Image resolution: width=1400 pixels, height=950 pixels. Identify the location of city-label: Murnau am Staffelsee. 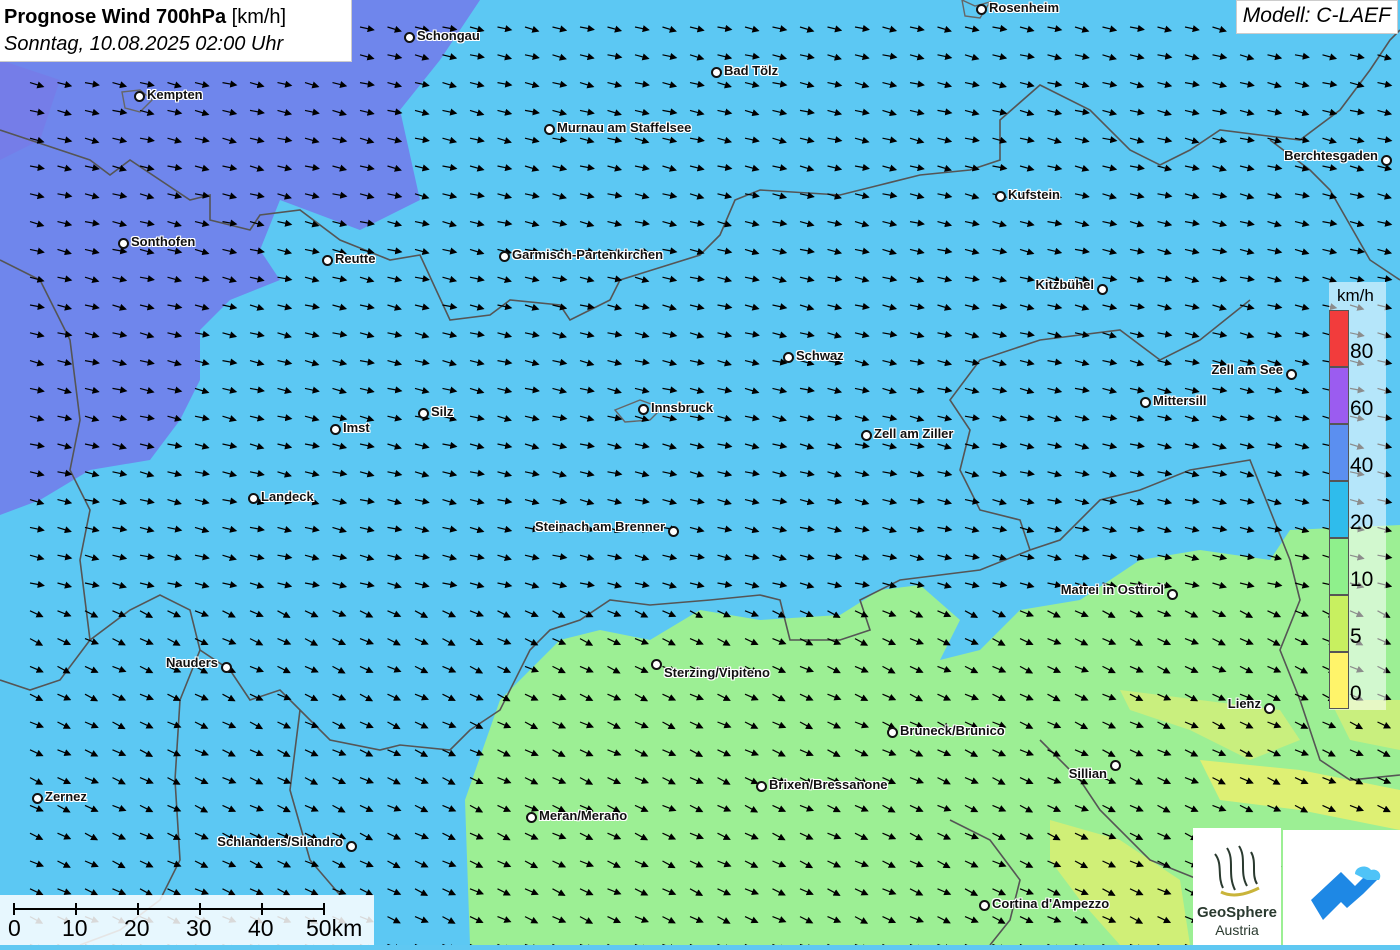
(624, 127).